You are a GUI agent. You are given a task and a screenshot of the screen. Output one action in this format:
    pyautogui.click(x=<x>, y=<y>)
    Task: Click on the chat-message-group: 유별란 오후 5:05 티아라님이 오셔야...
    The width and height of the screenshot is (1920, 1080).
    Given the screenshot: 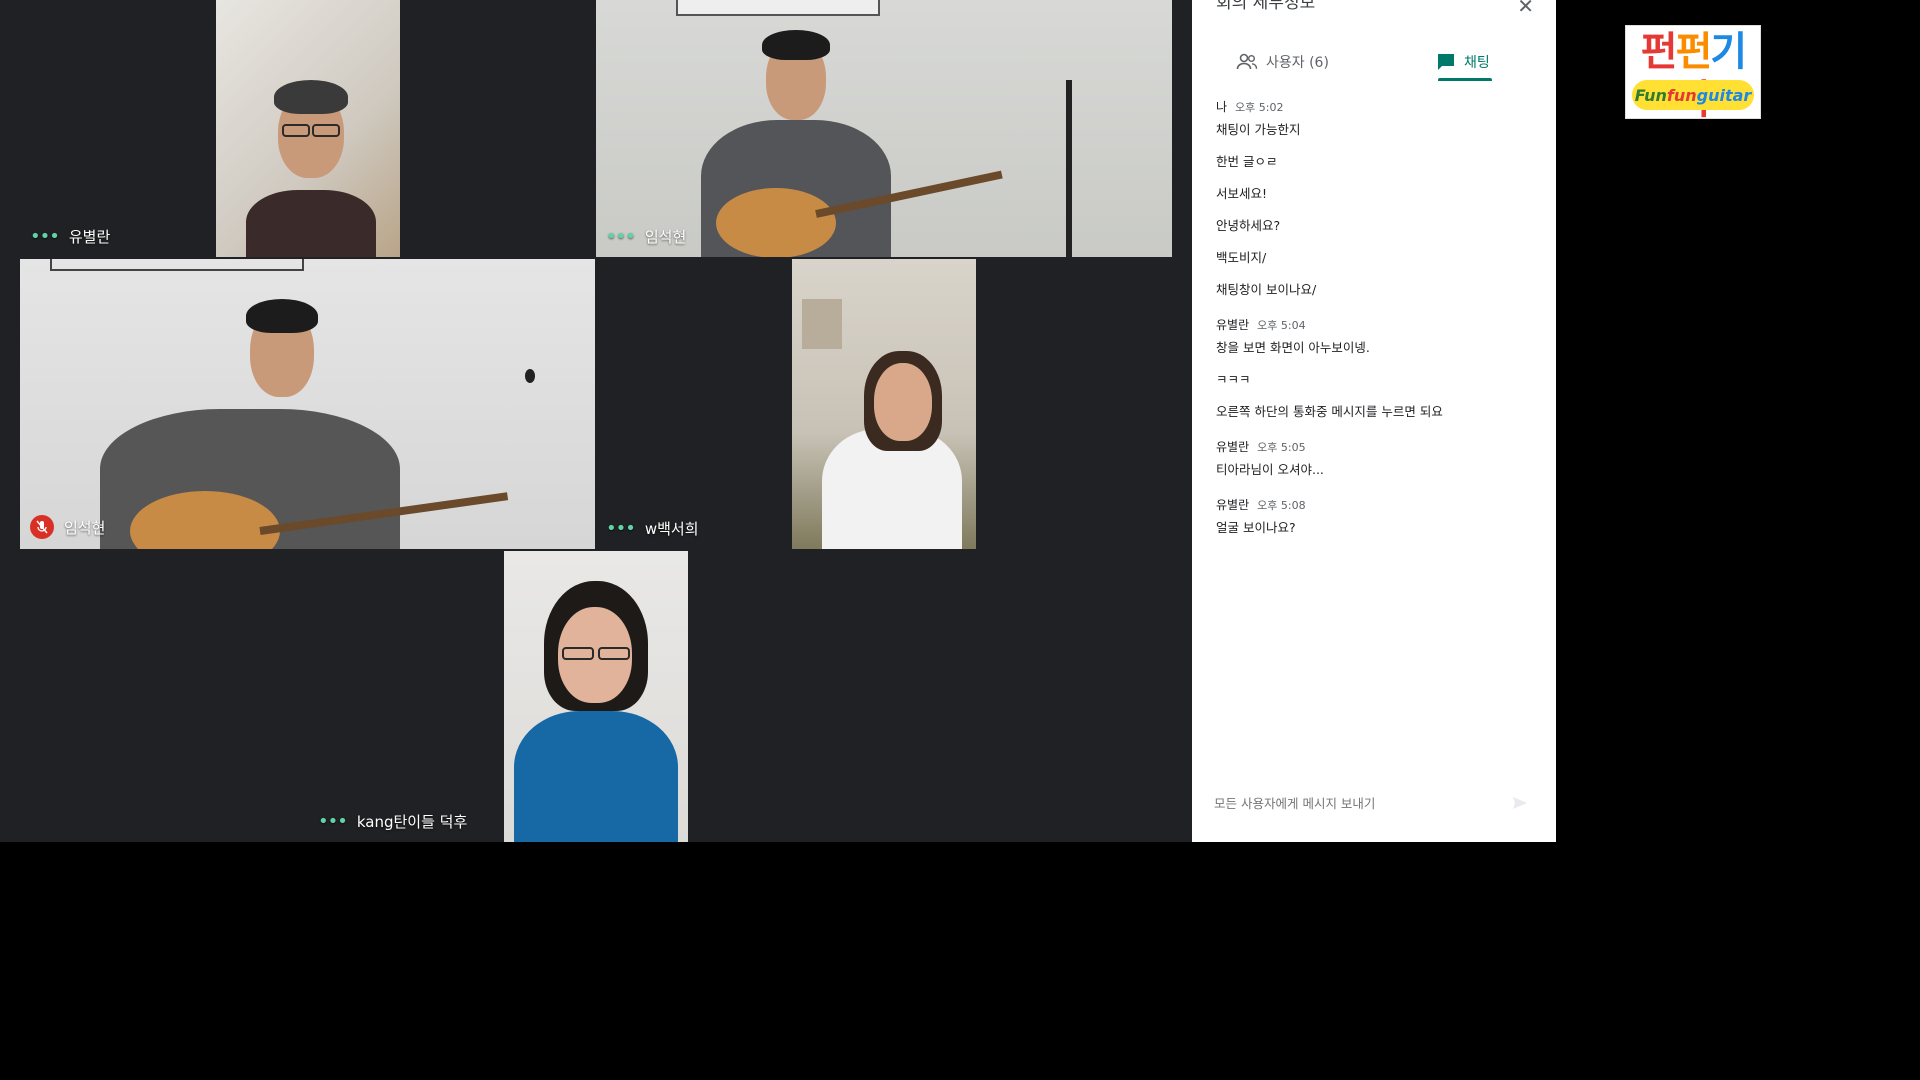 What is the action you would take?
    pyautogui.click(x=1376, y=458)
    